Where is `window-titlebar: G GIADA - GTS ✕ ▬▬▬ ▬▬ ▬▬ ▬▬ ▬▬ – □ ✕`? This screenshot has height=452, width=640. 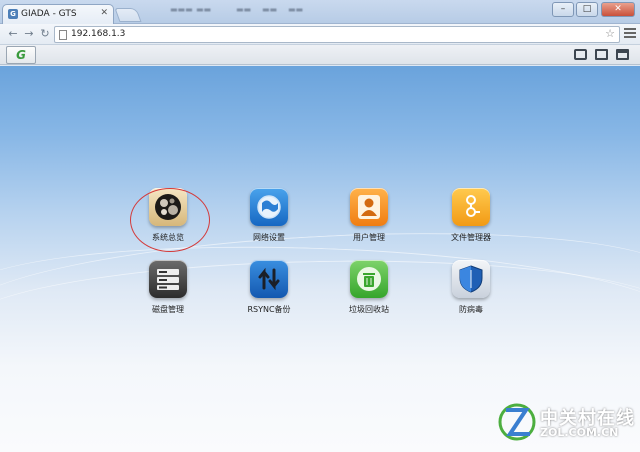 window-titlebar: G GIADA - GTS ✕ ▬▬▬ ▬▬ ▬▬ ▬▬ ▬▬ – □ ✕ is located at coordinates (320, 12).